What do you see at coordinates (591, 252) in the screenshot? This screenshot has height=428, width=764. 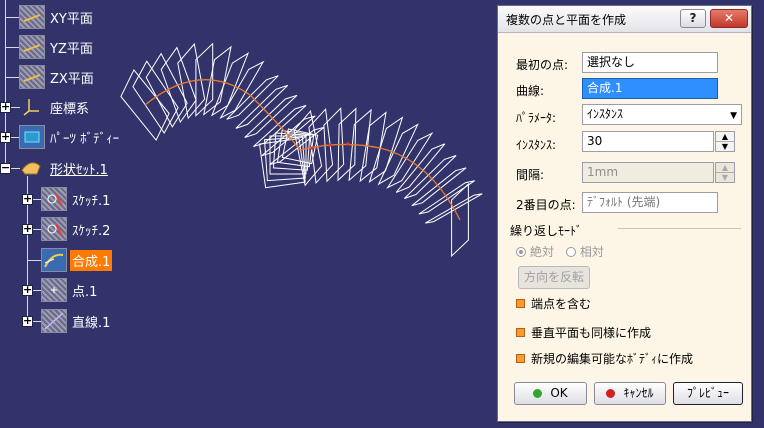 I see `relative-radio-label: 相対` at bounding box center [591, 252].